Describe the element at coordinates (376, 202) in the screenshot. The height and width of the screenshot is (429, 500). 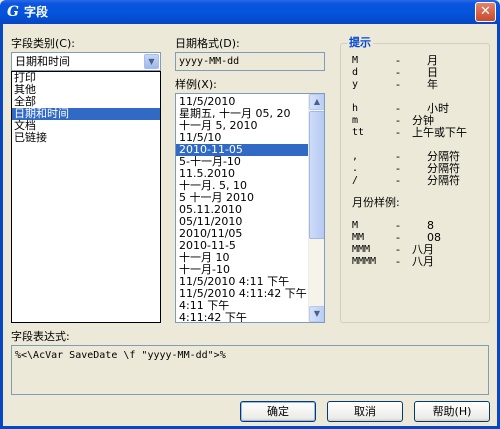
I see `month-examples-label: 月份样例:` at that location.